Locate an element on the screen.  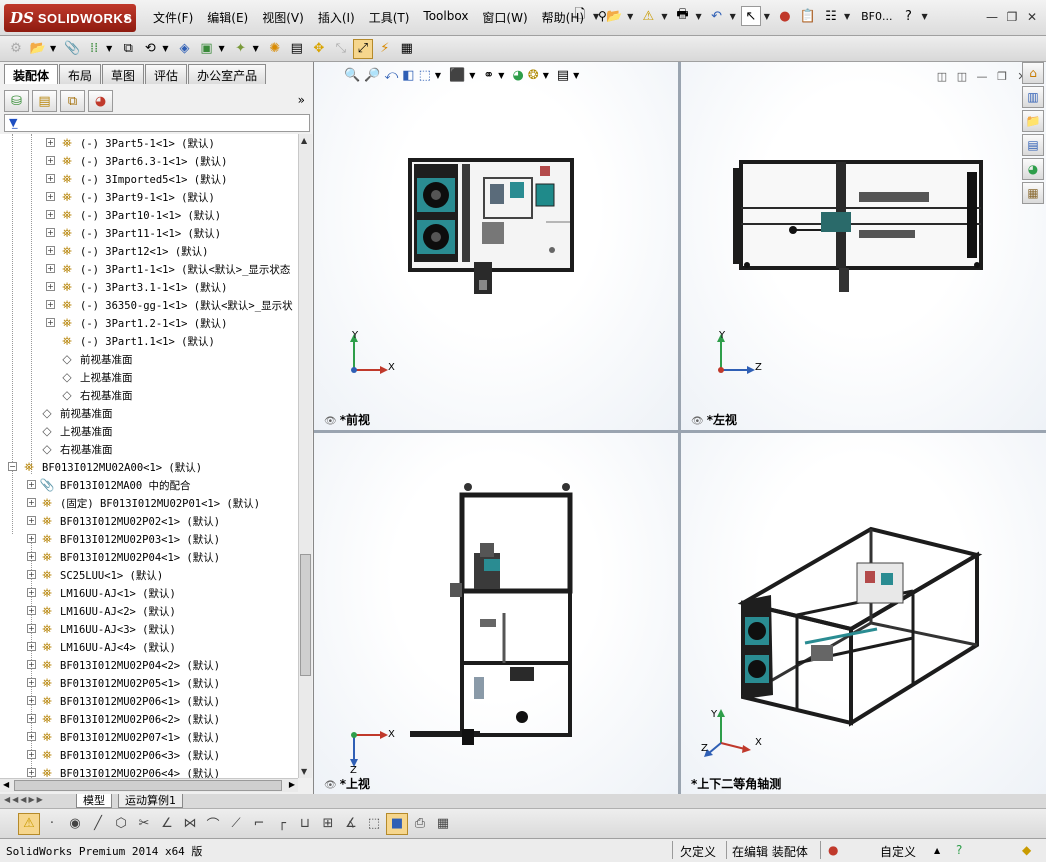
menu-insert: 插入(I) is located at coordinates (336, 17).